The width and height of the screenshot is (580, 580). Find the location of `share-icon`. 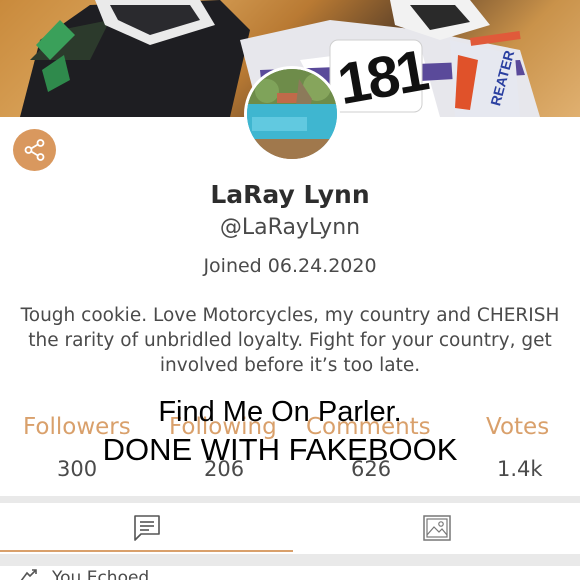

share-icon is located at coordinates (34, 150).